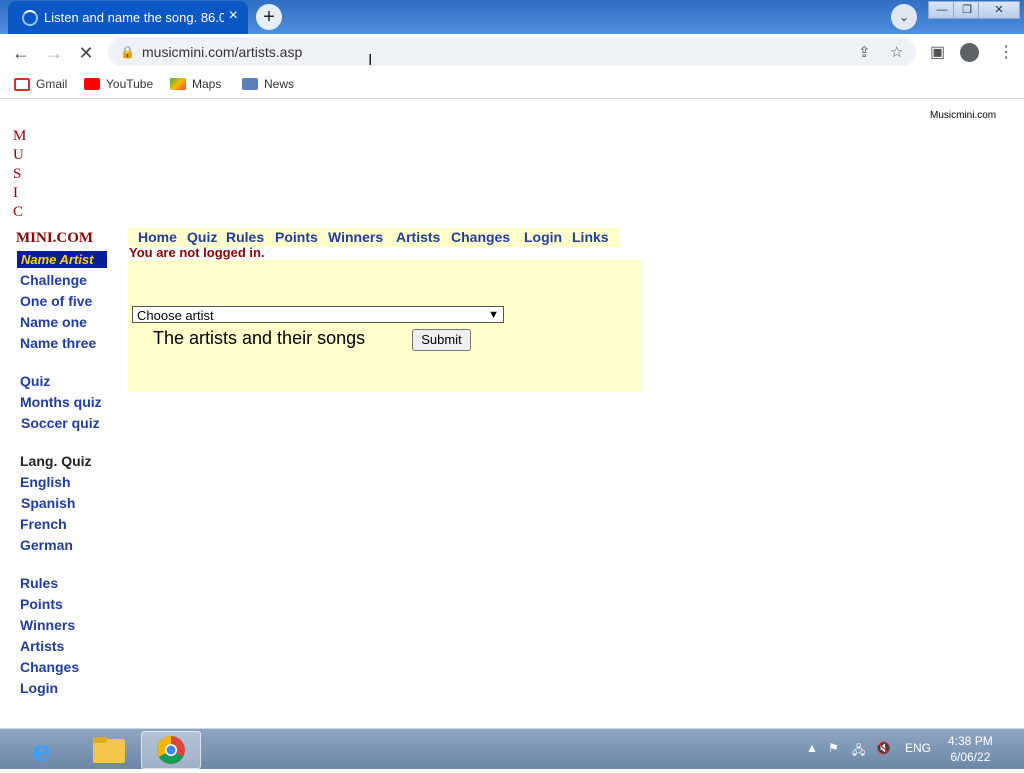 The image size is (1024, 773). I want to click on share-icon: ⇪, so click(864, 52).